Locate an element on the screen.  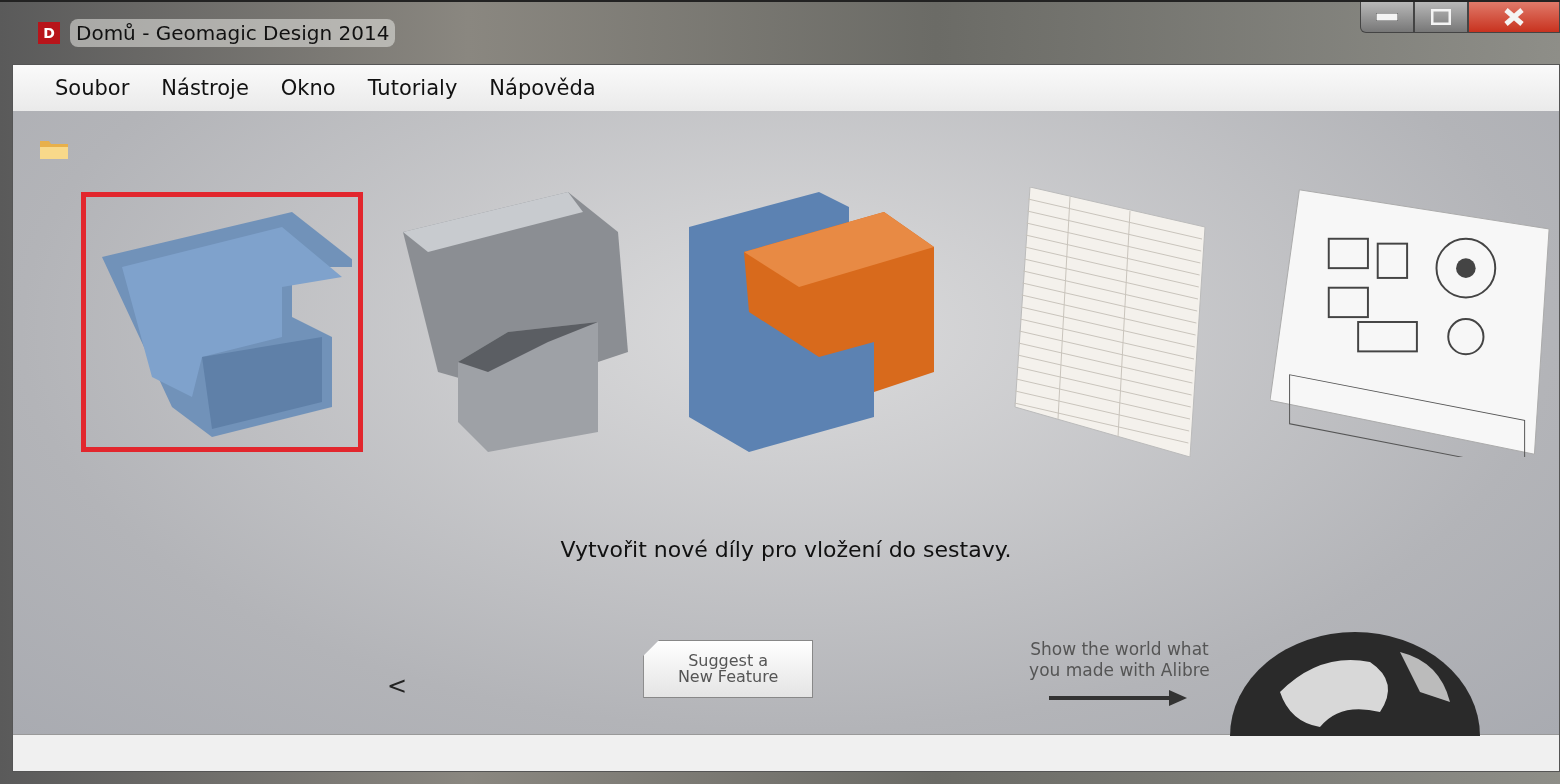
minimize-button is located at coordinates (1387, 17).